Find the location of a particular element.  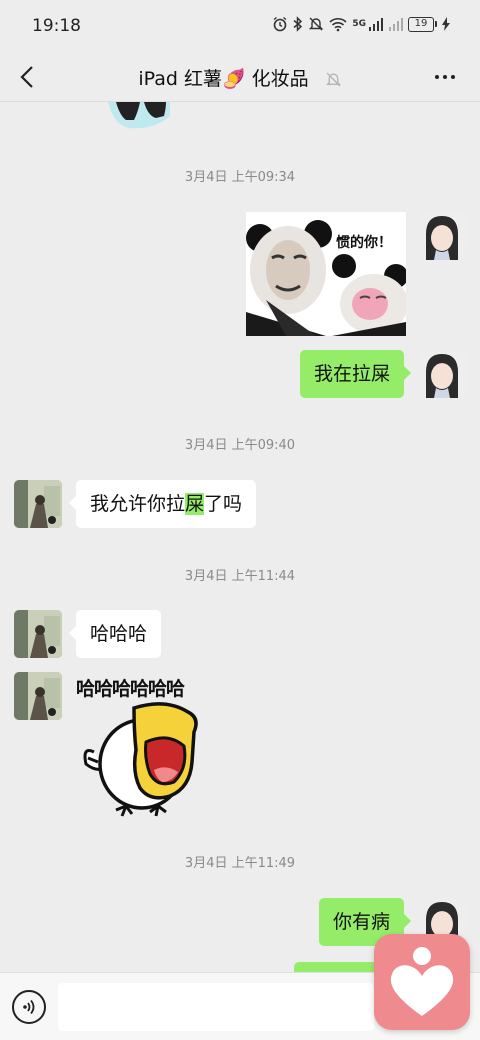

duck-laughing-sticker: 哈哈哈哈哈哈 is located at coordinates (149, 747).